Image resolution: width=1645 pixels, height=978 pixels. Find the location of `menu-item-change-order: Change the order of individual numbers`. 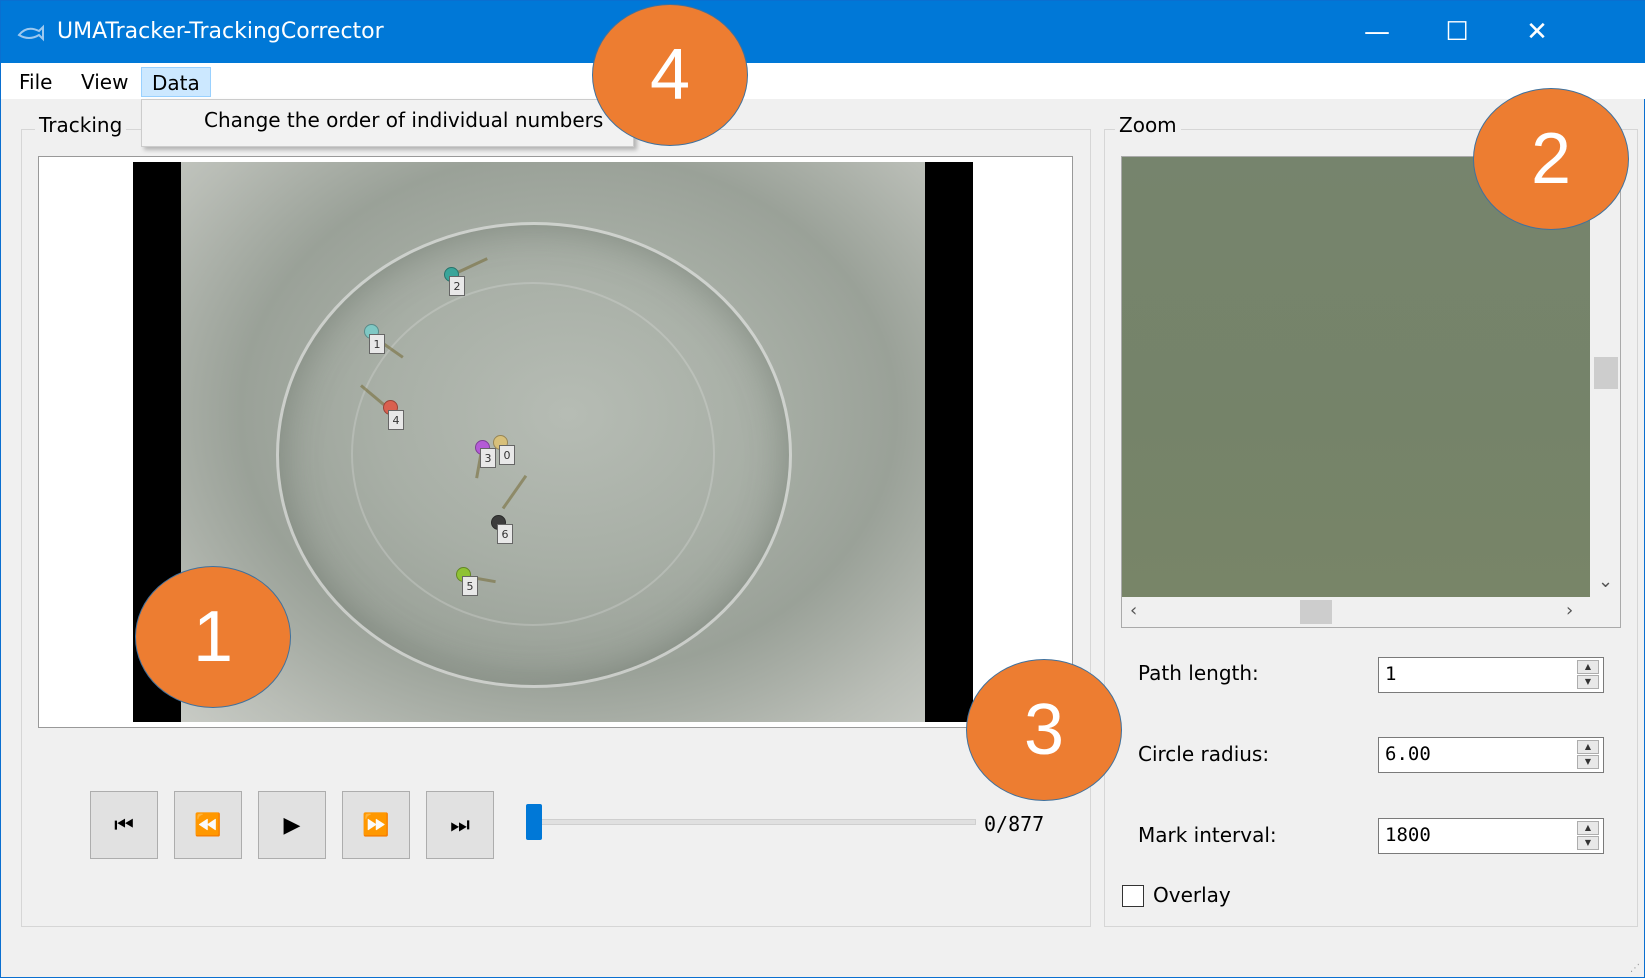

menu-item-change-order: Change the order of individual numbers is located at coordinates (403, 120).